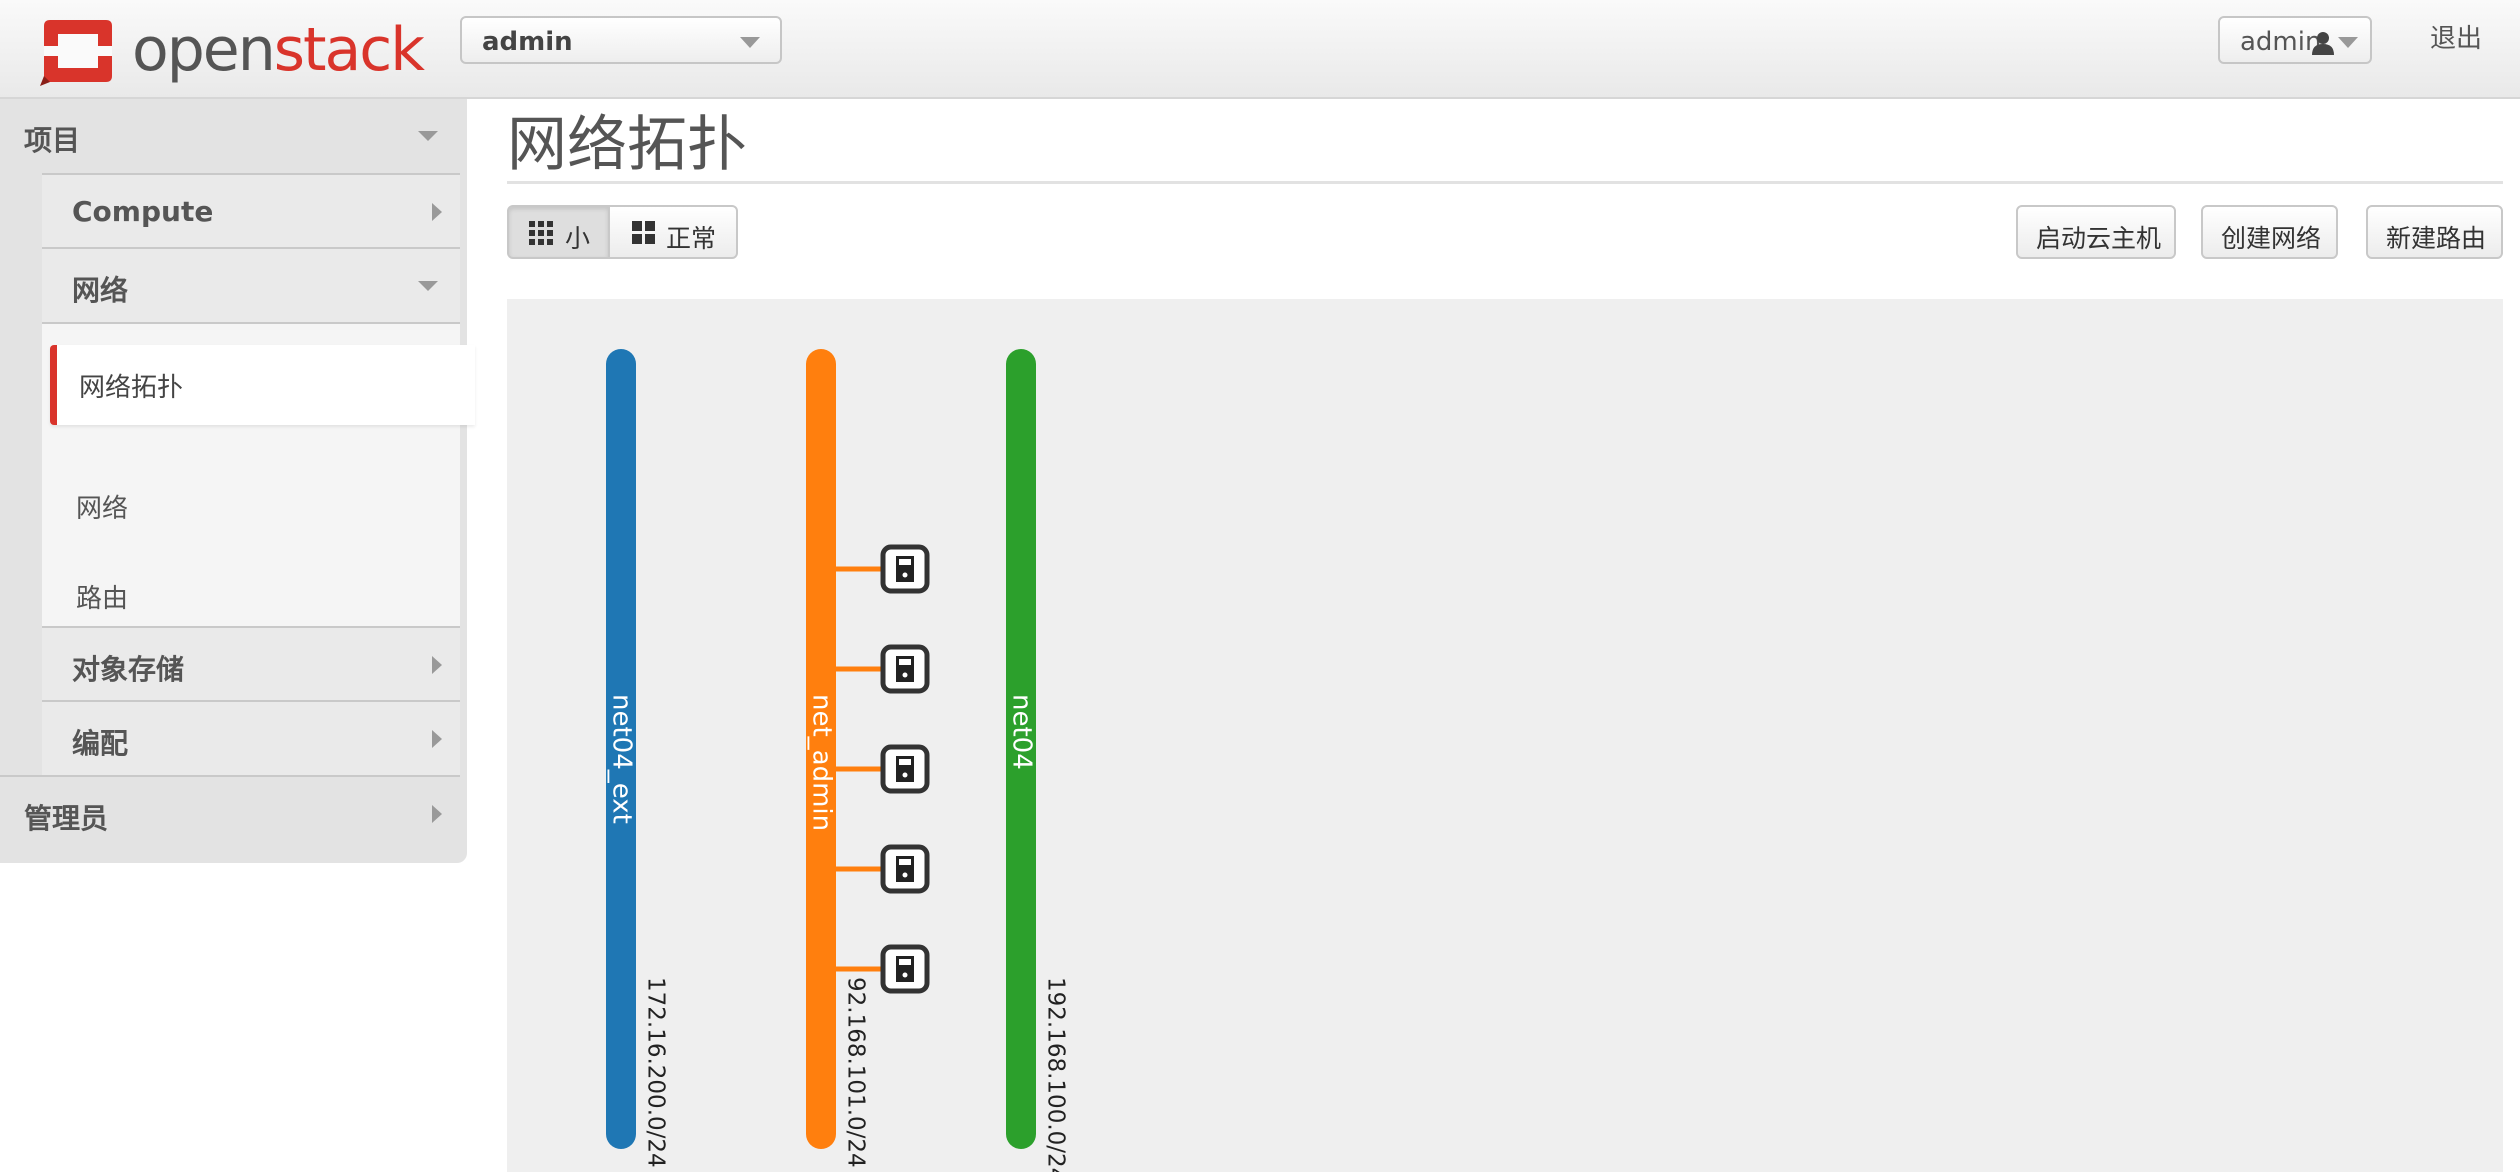 The height and width of the screenshot is (1172, 2520). Describe the element at coordinates (262, 385) in the screenshot. I see `sidebar-item-network-topology: 网络拓扑` at that location.